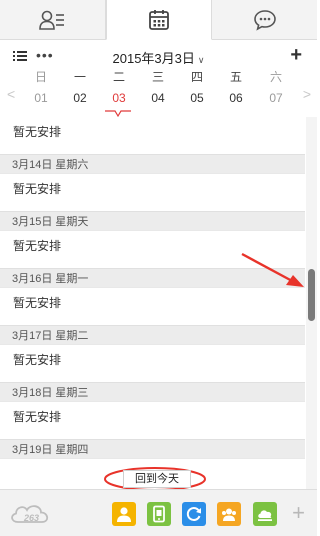  What do you see at coordinates (311, 295) in the screenshot?
I see `scrollbar-thumb` at bounding box center [311, 295].